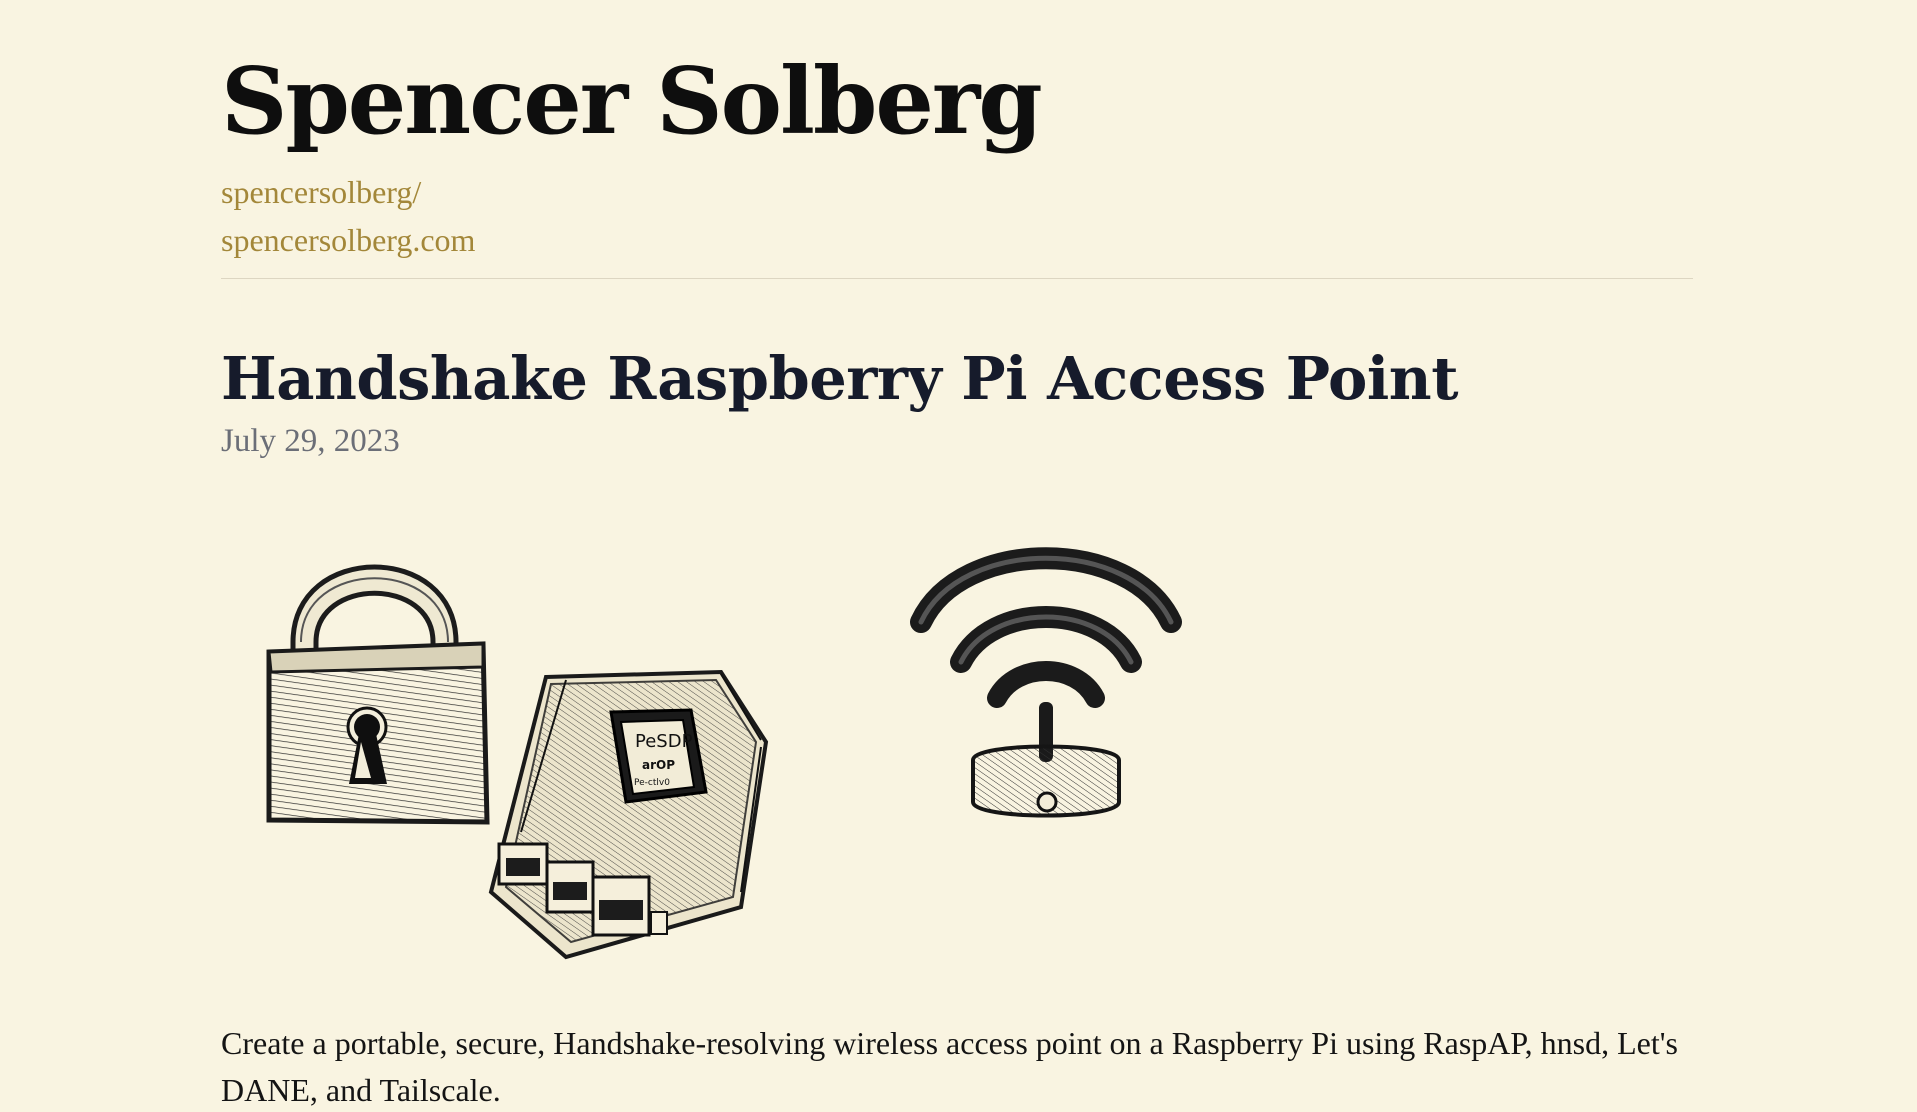 This screenshot has width=1917, height=1112. Describe the element at coordinates (664, 741) in the screenshot. I see `svg-text: PeSDP` at that location.